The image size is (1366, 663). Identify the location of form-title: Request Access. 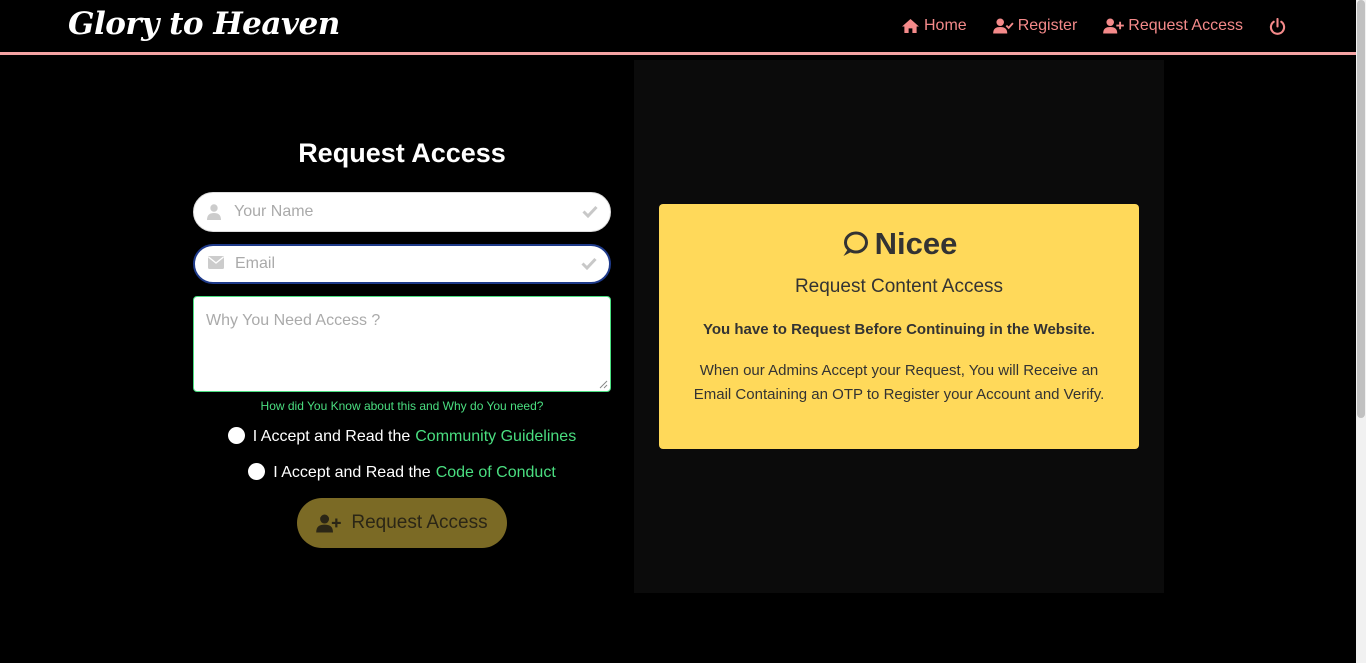
(402, 153).